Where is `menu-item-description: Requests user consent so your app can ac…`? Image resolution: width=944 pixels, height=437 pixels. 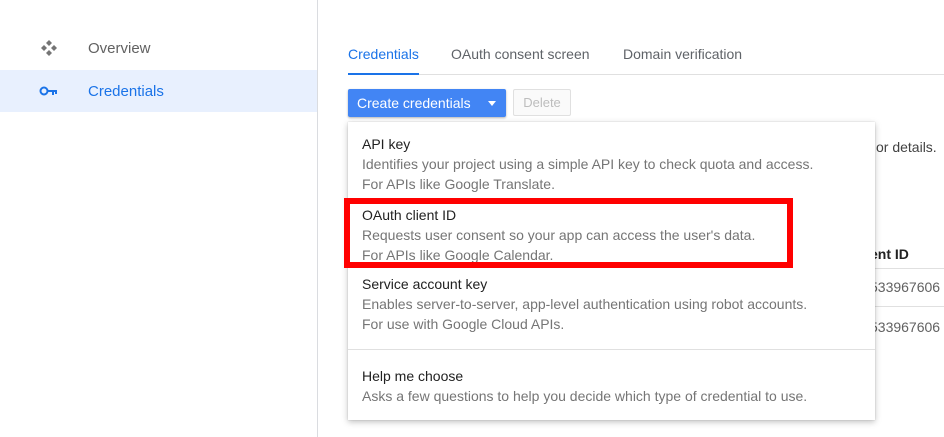 menu-item-description: Requests user consent so your app can ac… is located at coordinates (559, 235).